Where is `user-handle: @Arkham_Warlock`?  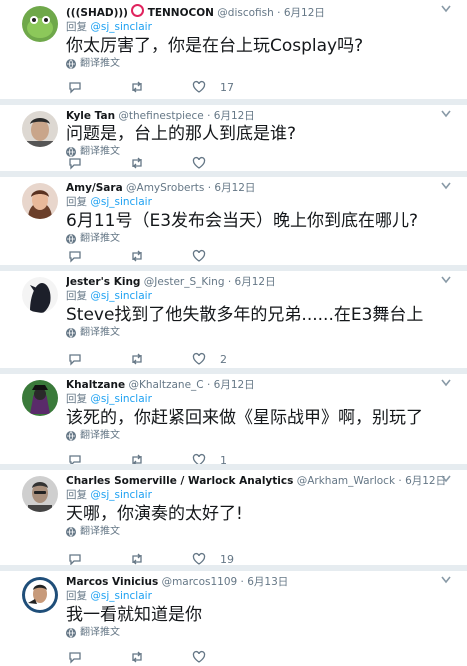 user-handle: @Arkham_Warlock is located at coordinates (346, 481).